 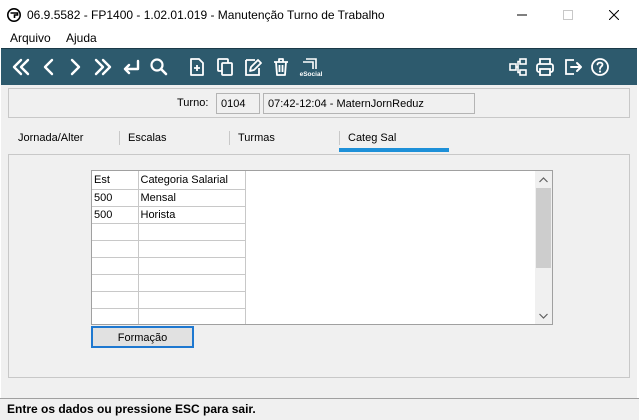 I want to click on hierarchy-button, so click(x=518, y=67).